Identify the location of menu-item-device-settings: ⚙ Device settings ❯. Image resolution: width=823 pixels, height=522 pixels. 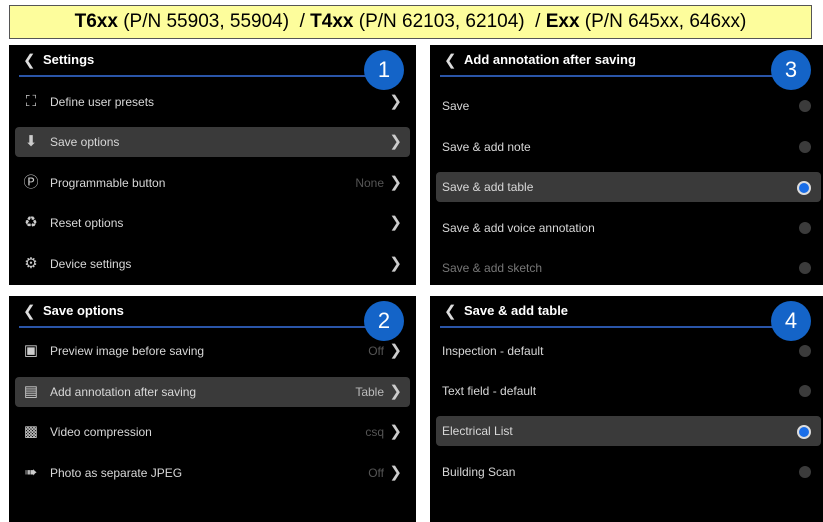
(212, 264).